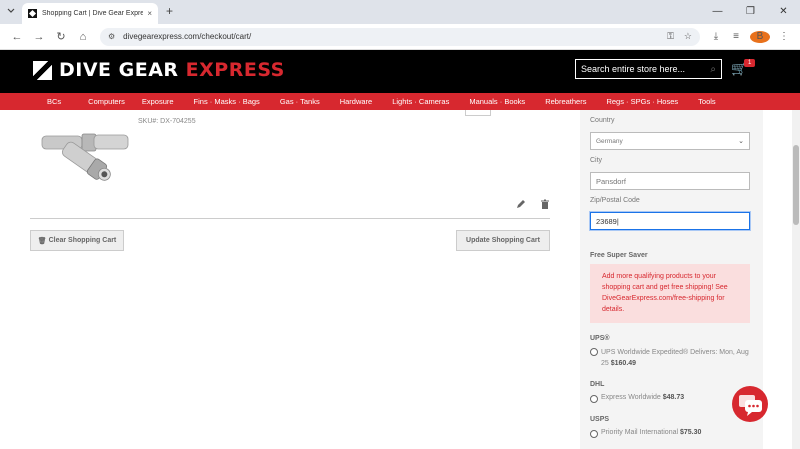 This screenshot has height=449, width=800. I want to click on country-value: Germany, so click(609, 141).